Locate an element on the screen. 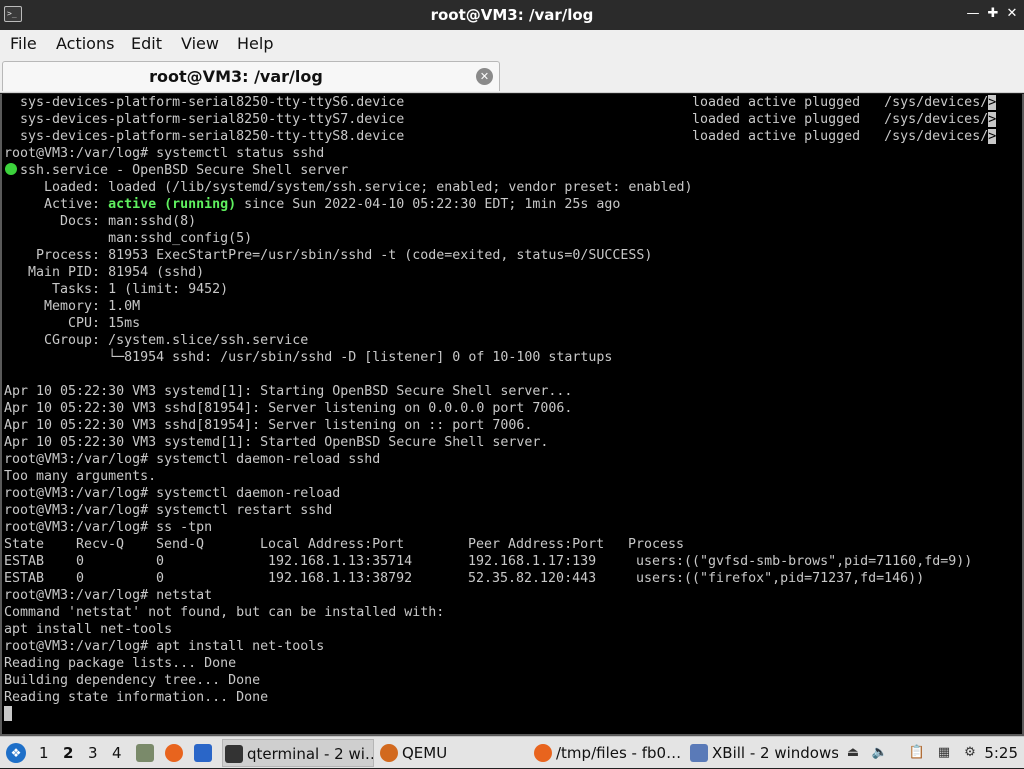 Image resolution: width=1024 pixels, height=769 pixels. menu-help: Help is located at coordinates (255, 43).